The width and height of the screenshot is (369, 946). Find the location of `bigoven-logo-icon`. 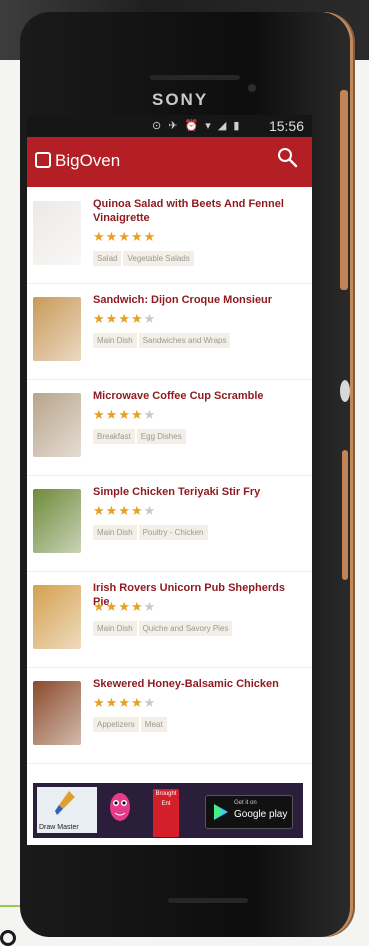

bigoven-logo-icon is located at coordinates (43, 160).